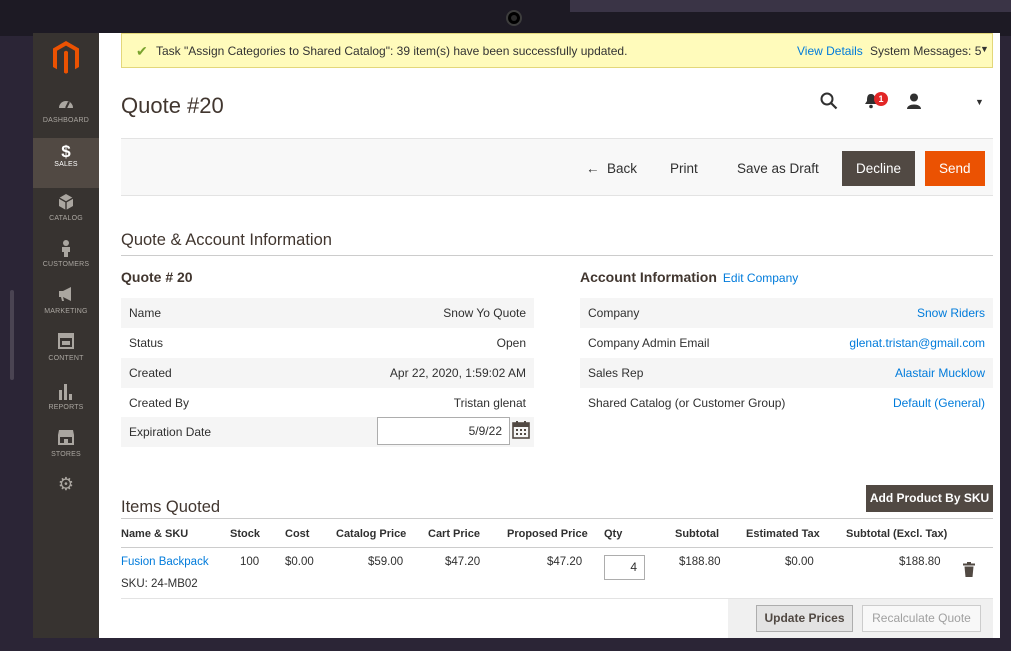 This screenshot has height=651, width=1011. I want to click on shared-catalog-link: Default (General), so click(939, 403).